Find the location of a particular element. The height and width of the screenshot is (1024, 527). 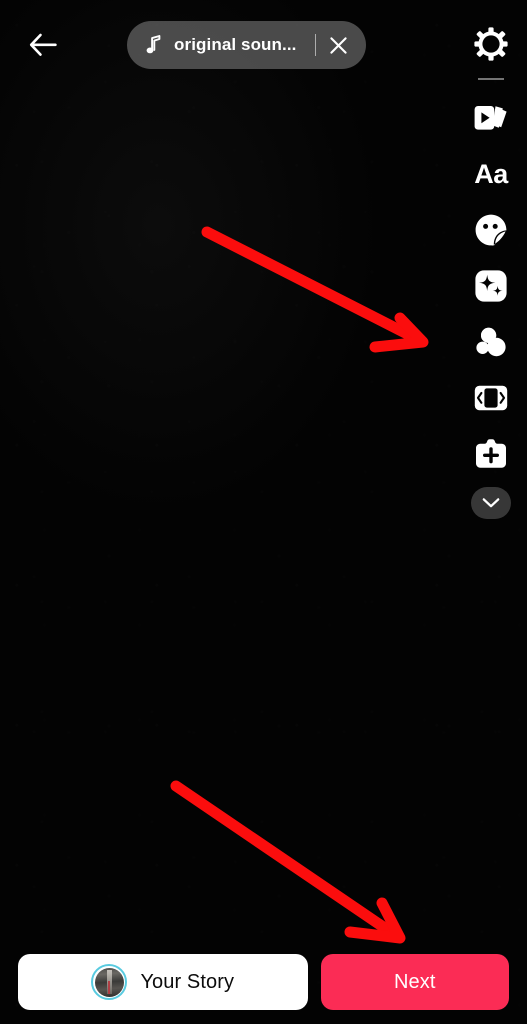

tool-button-aspect-ratio is located at coordinates (491, 398).